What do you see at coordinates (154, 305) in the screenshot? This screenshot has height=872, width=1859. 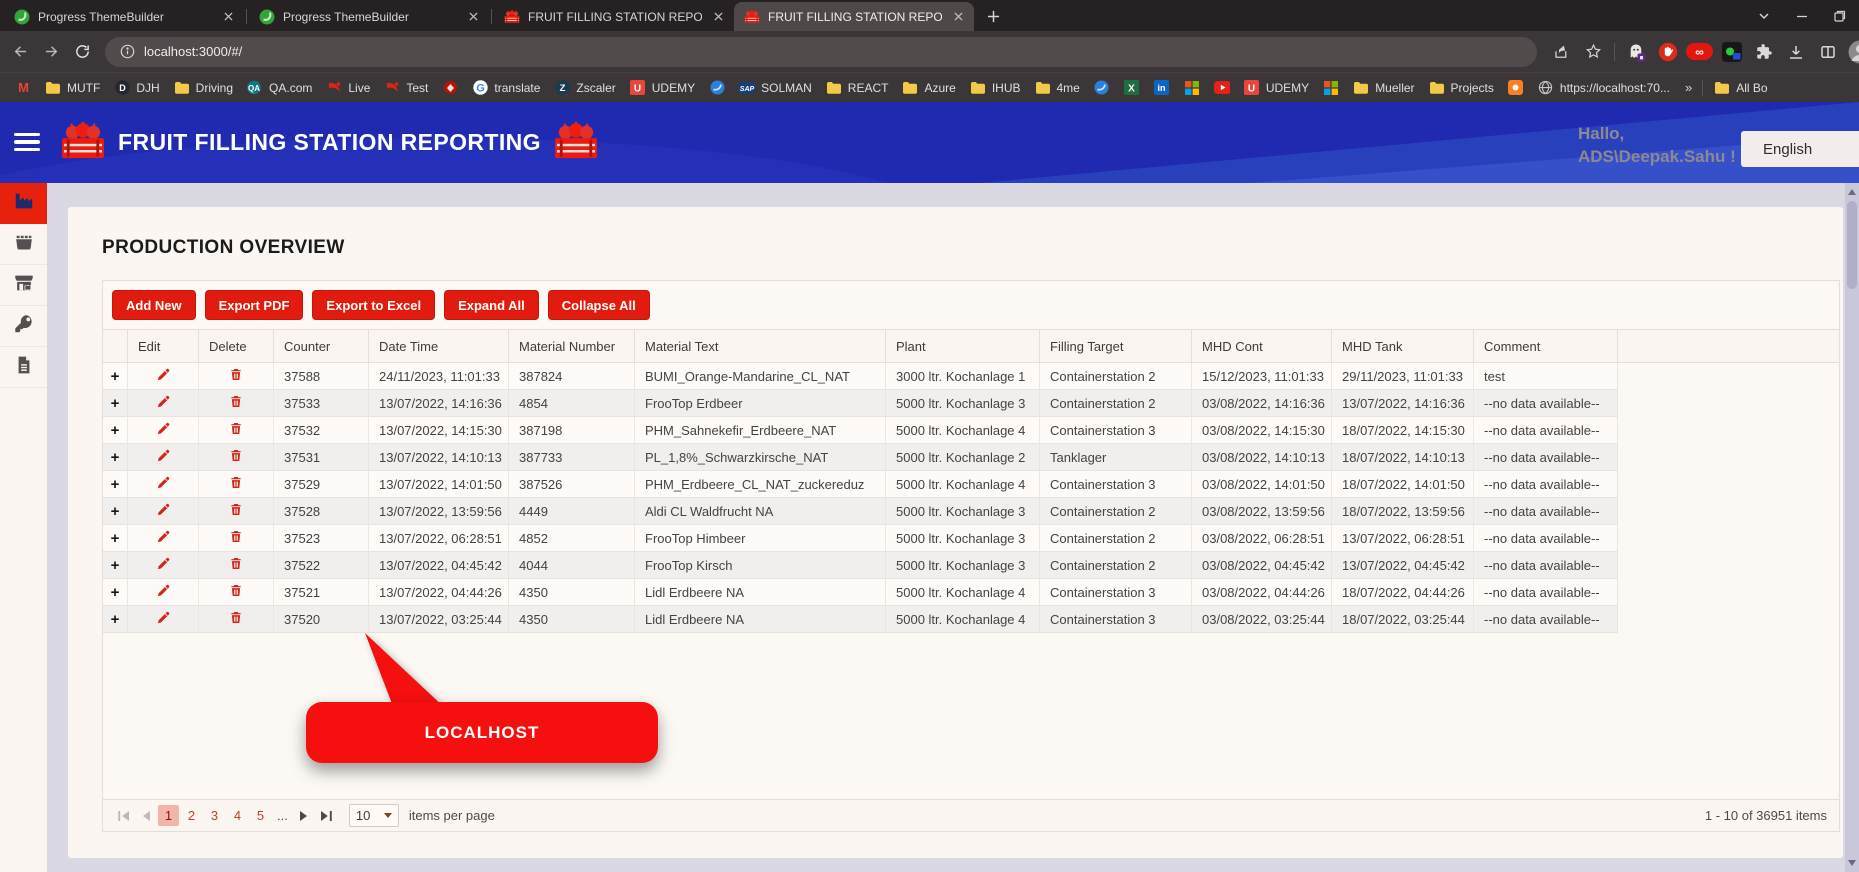 I see `add-new-button: Add New` at bounding box center [154, 305].